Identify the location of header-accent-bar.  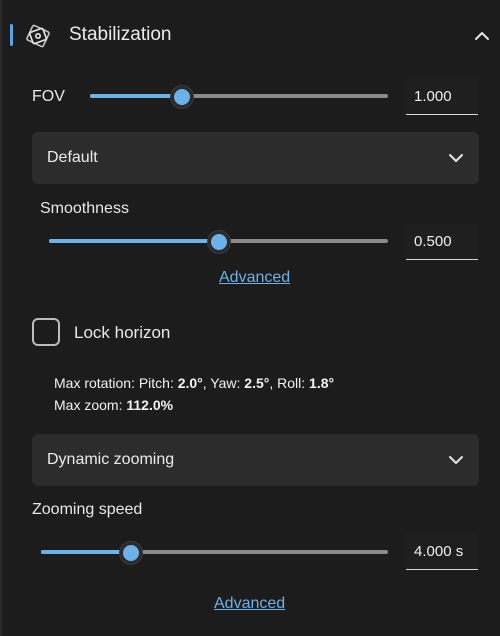
(11, 35).